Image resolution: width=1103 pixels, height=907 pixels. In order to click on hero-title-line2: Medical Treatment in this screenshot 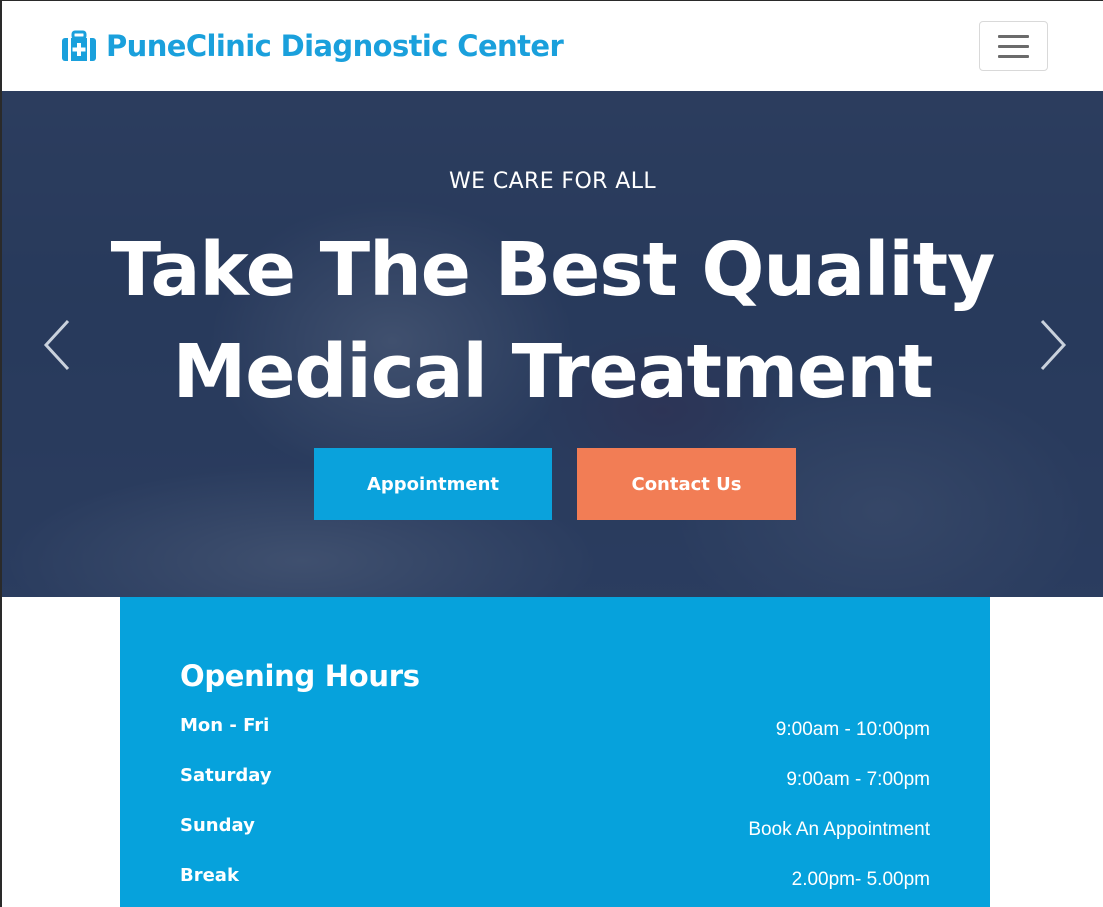, I will do `click(553, 372)`.